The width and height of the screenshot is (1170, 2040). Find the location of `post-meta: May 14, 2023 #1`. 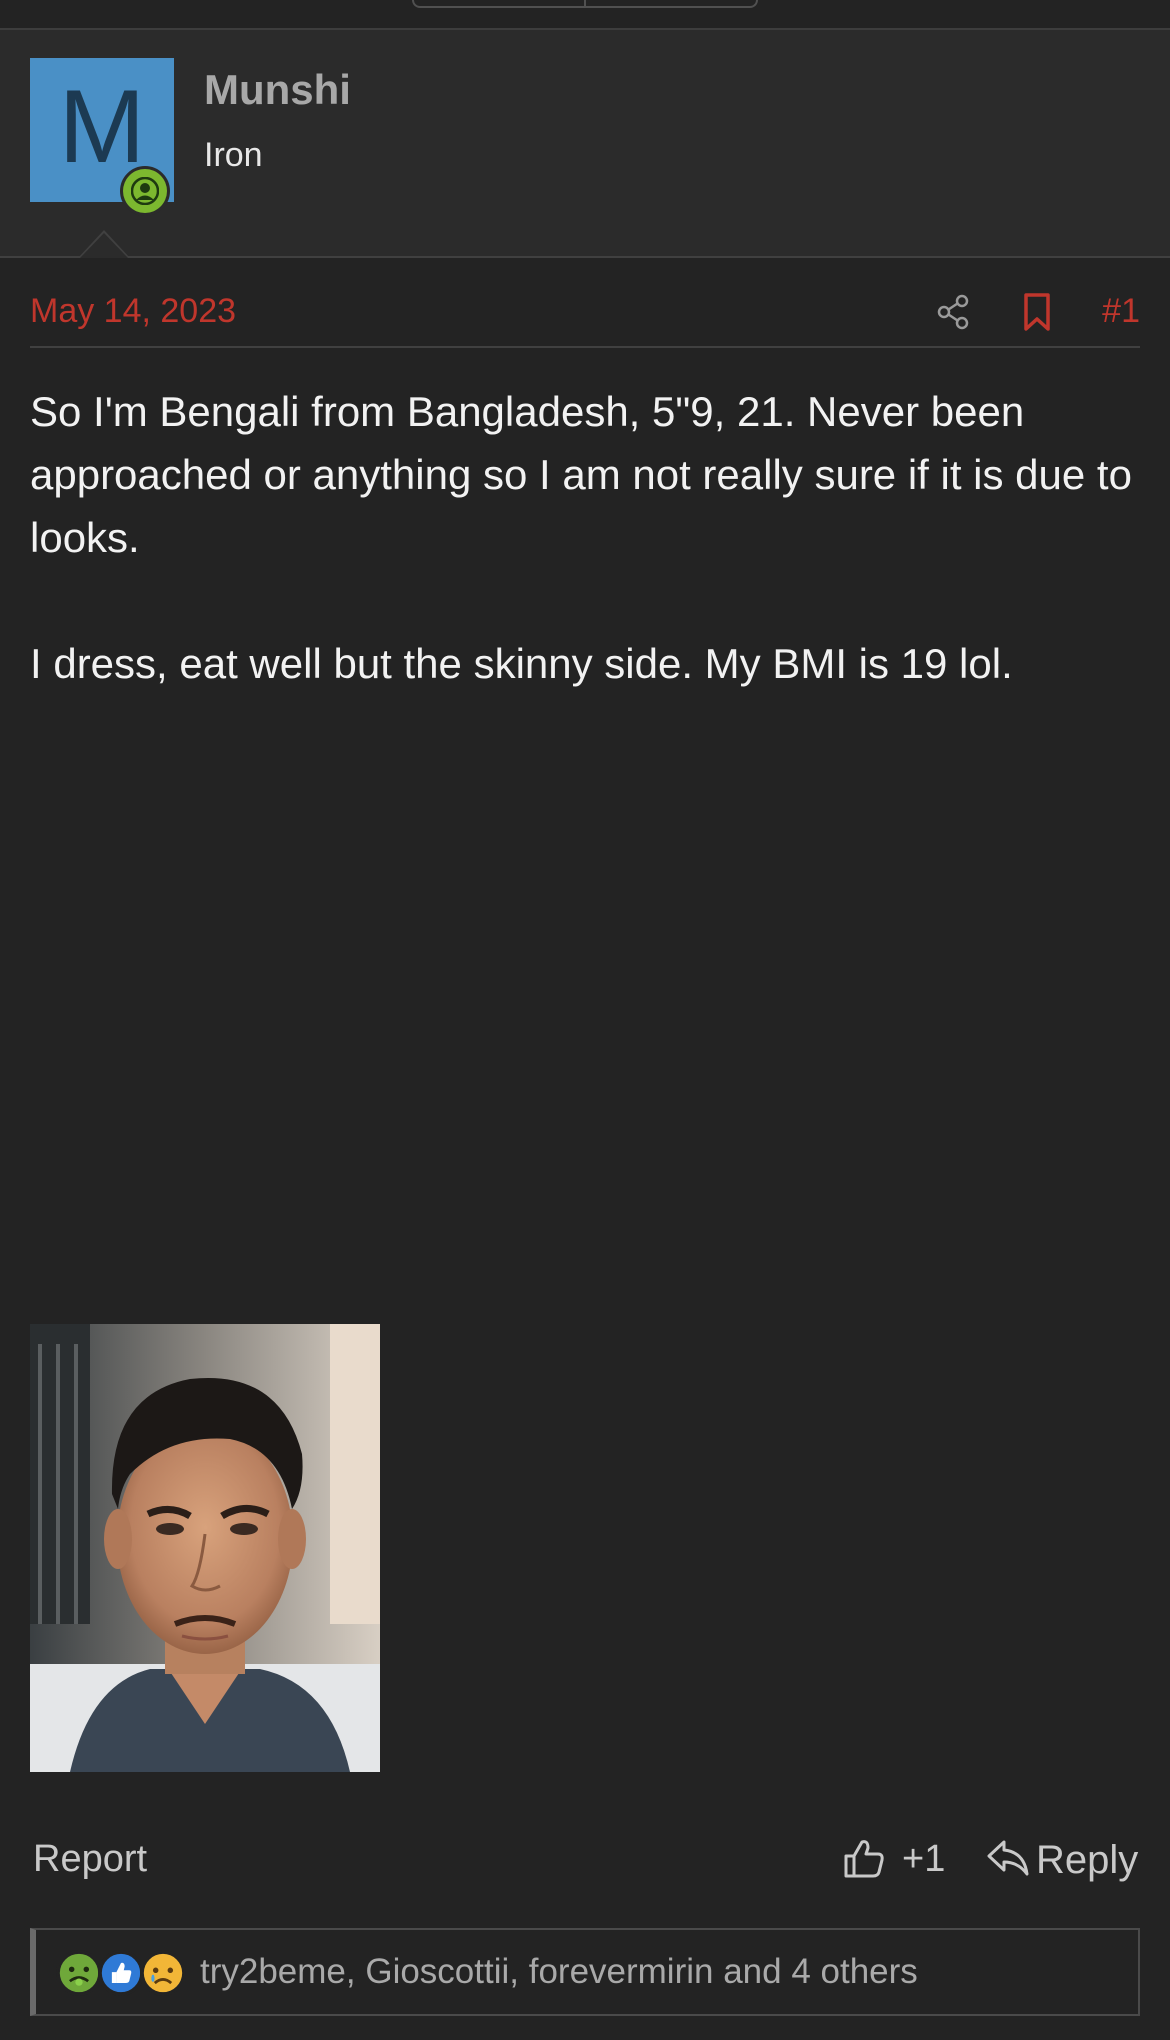

post-meta: May 14, 2023 #1 is located at coordinates (585, 318).